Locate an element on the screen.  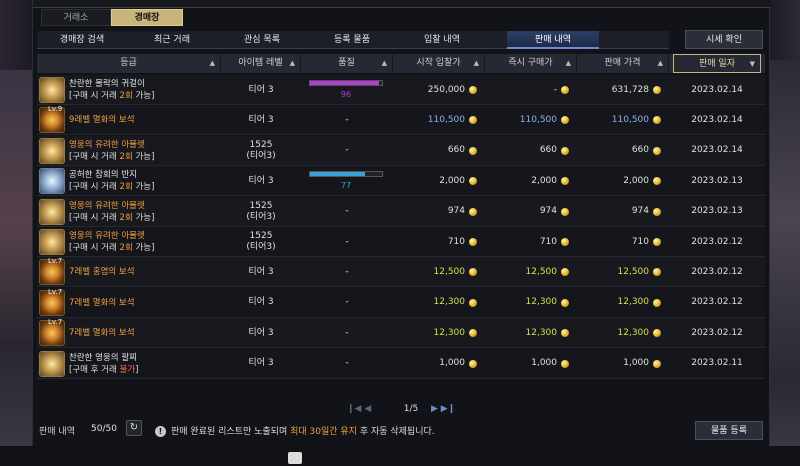
col-grade-label: 등급 is located at coordinates (128, 63).